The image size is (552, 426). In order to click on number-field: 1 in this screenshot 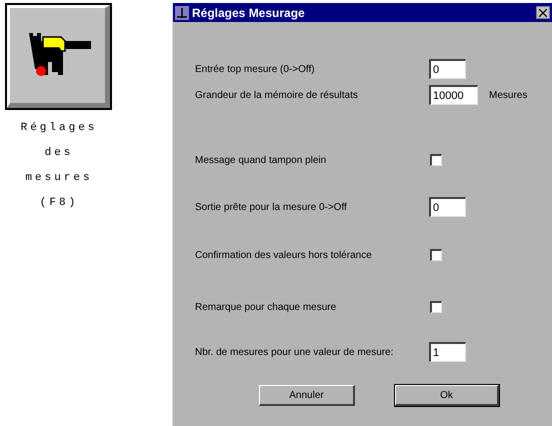, I will do `click(447, 352)`.